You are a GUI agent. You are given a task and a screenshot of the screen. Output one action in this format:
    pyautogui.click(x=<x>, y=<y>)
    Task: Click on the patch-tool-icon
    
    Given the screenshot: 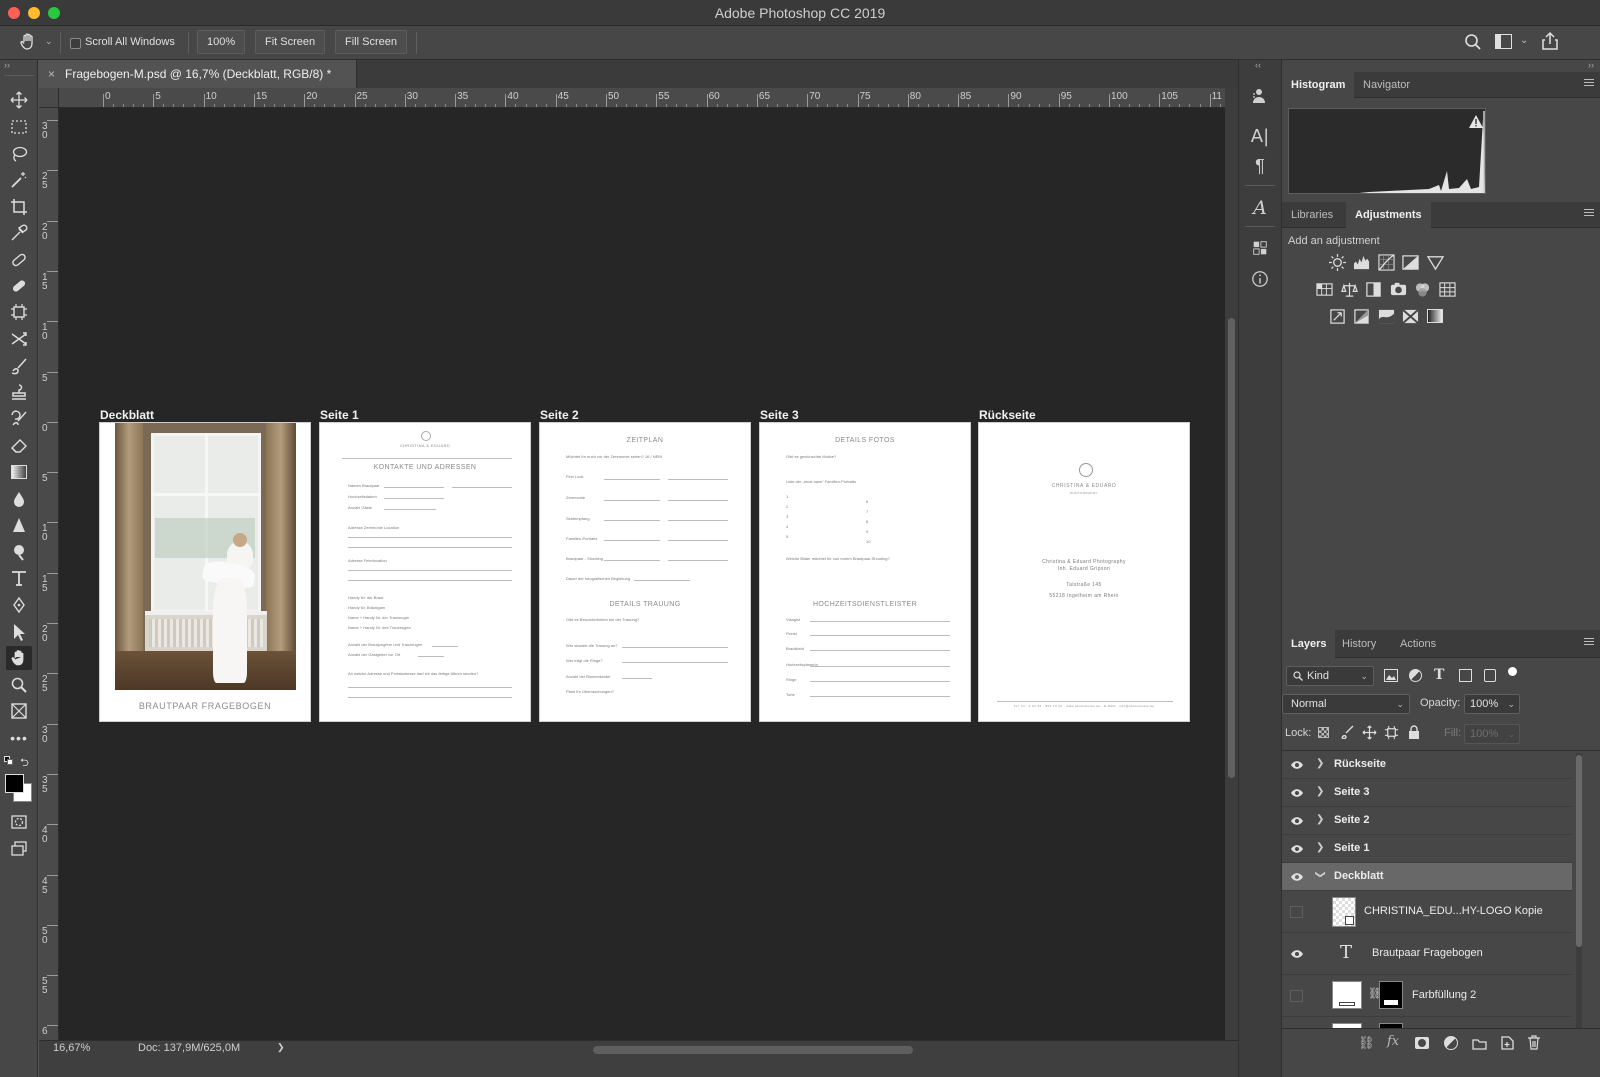 What is the action you would take?
    pyautogui.click(x=19, y=286)
    